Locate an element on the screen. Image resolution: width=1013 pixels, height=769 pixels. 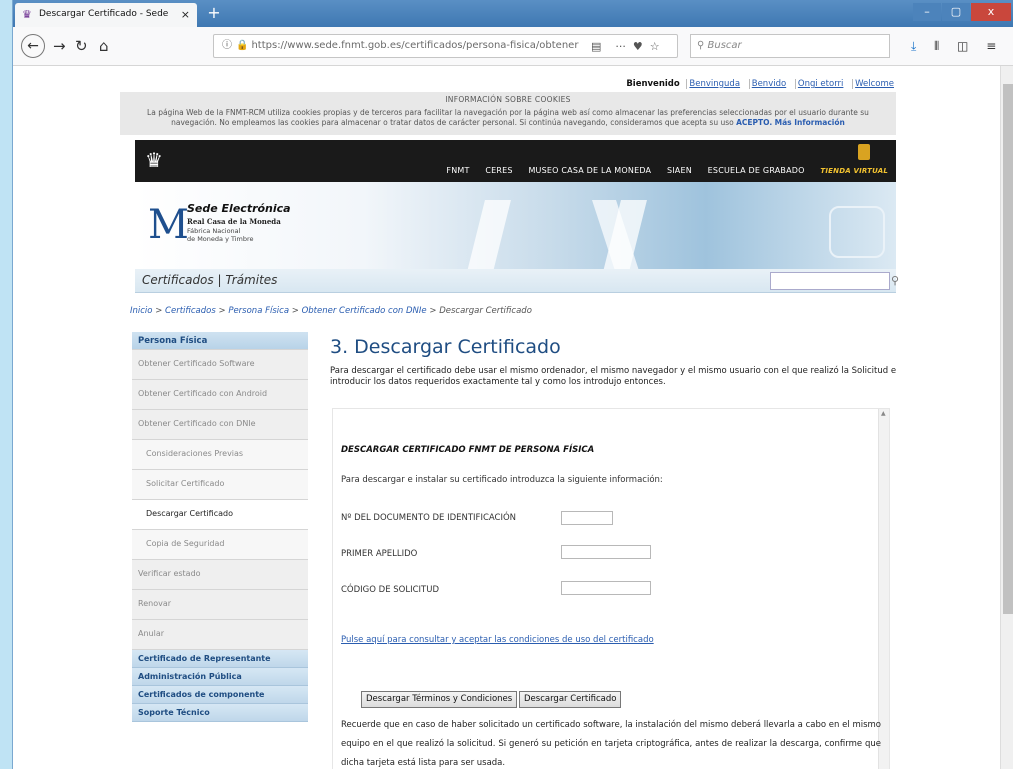
reload-icon: ↻ is located at coordinates (81, 46).